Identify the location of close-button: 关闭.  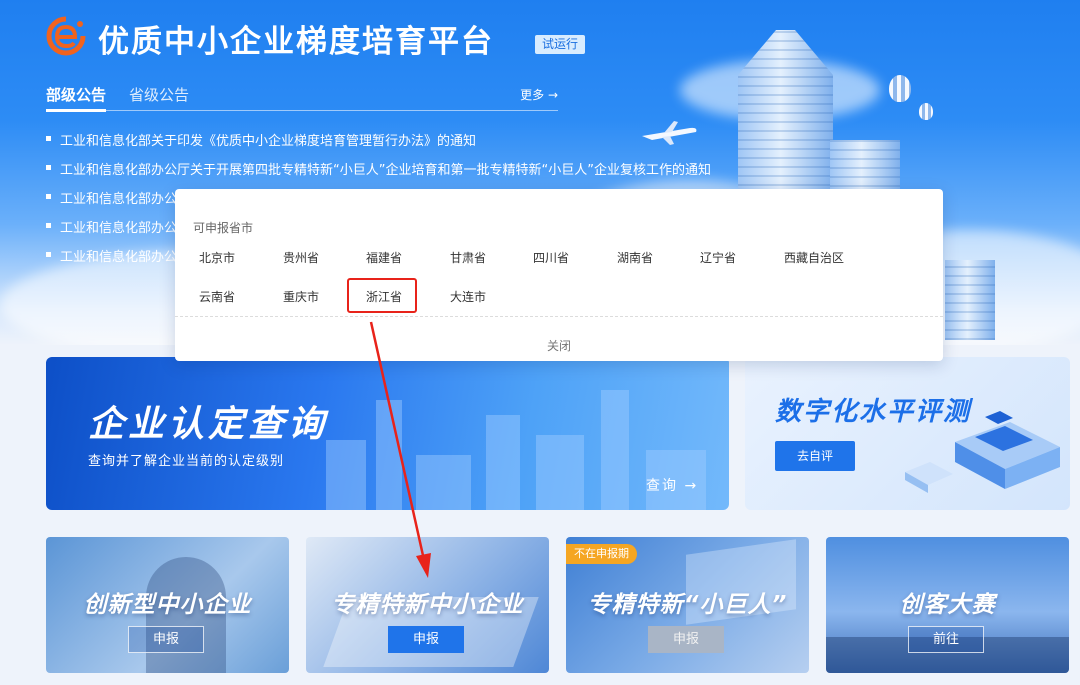
(559, 345).